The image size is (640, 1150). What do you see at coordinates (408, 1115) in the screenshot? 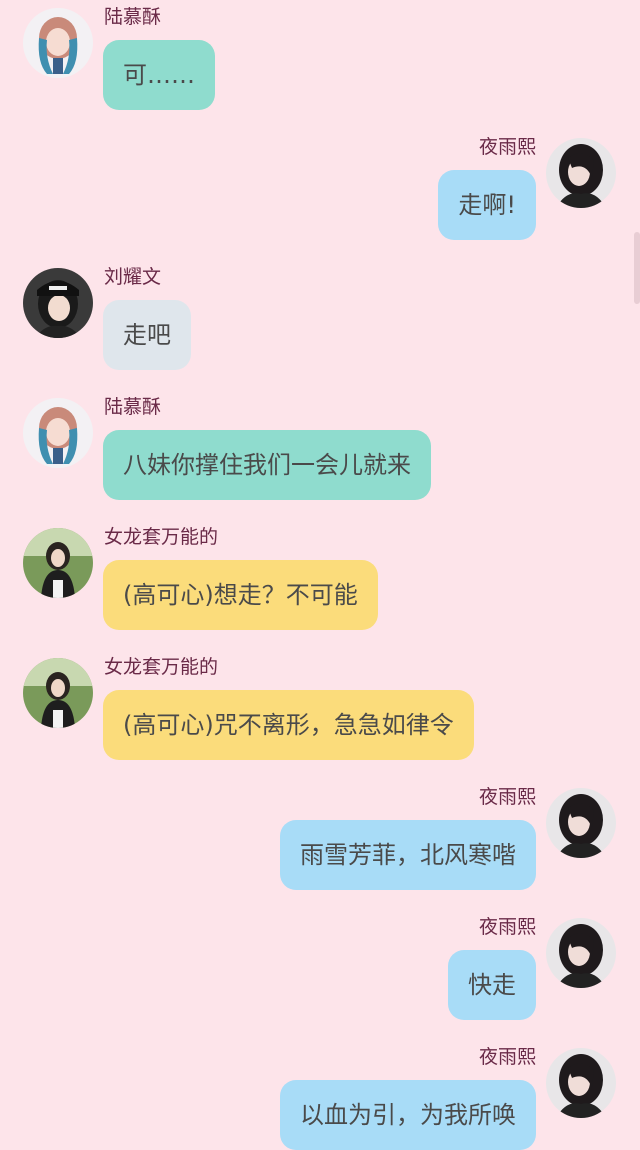
I see `message-bubble: 以血为引，为我所唤` at bounding box center [408, 1115].